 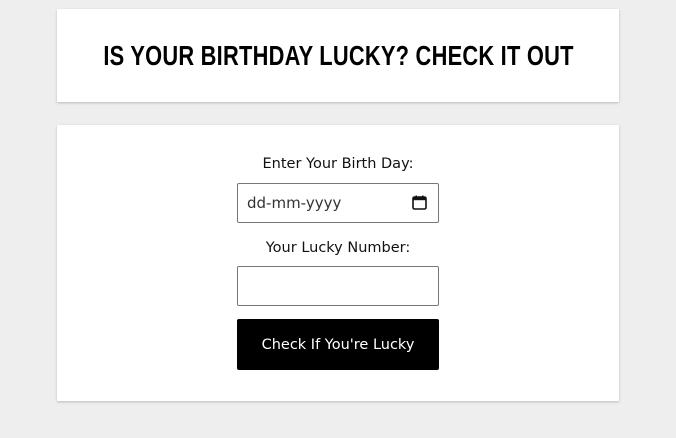 I want to click on calendar-icon, so click(x=419, y=202).